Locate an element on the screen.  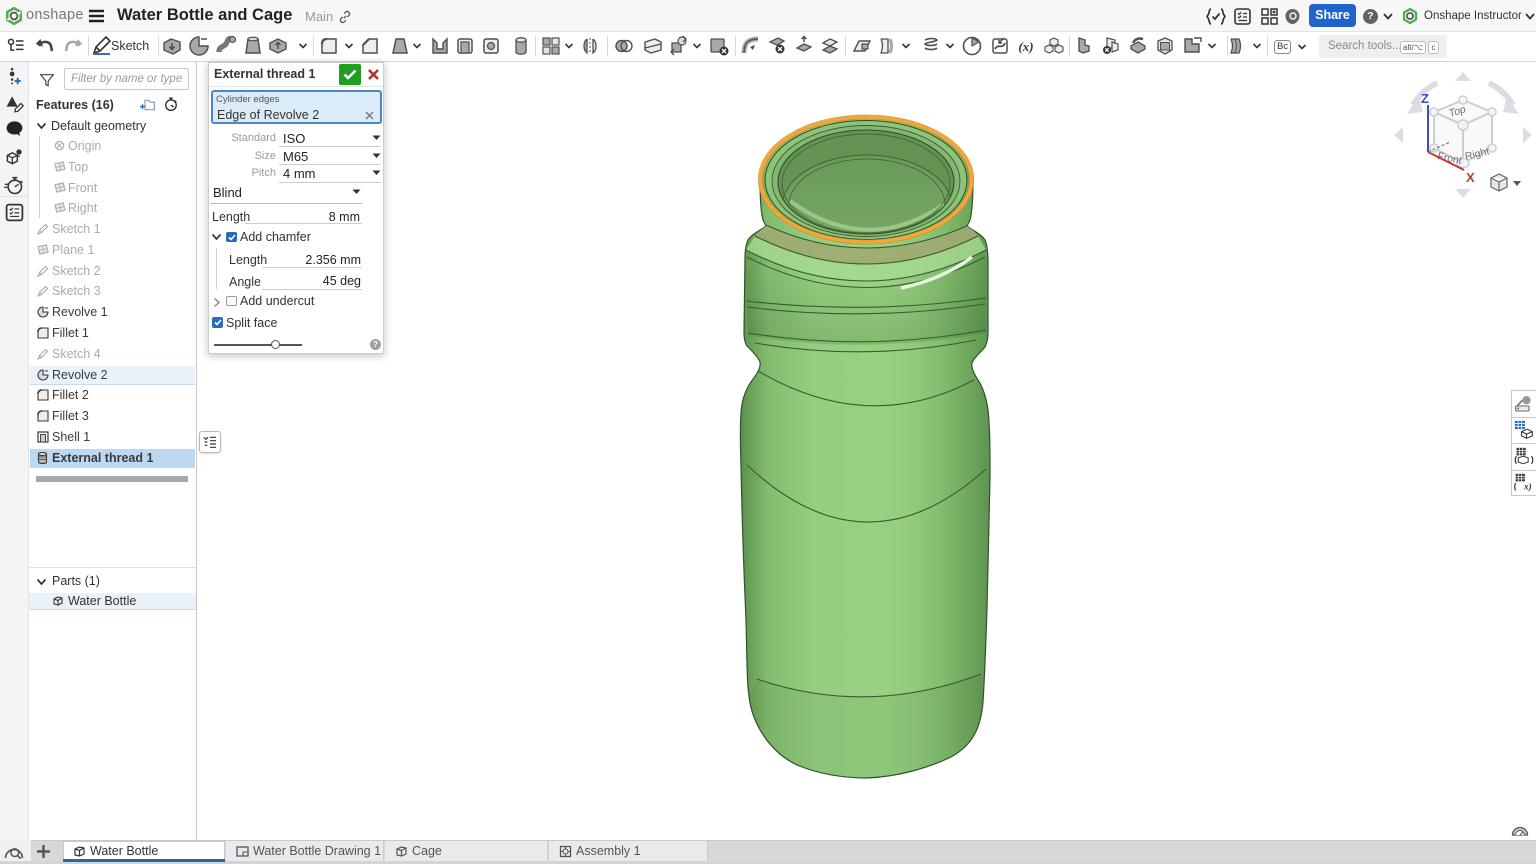
svg-text: x) is located at coordinates (1527, 487).